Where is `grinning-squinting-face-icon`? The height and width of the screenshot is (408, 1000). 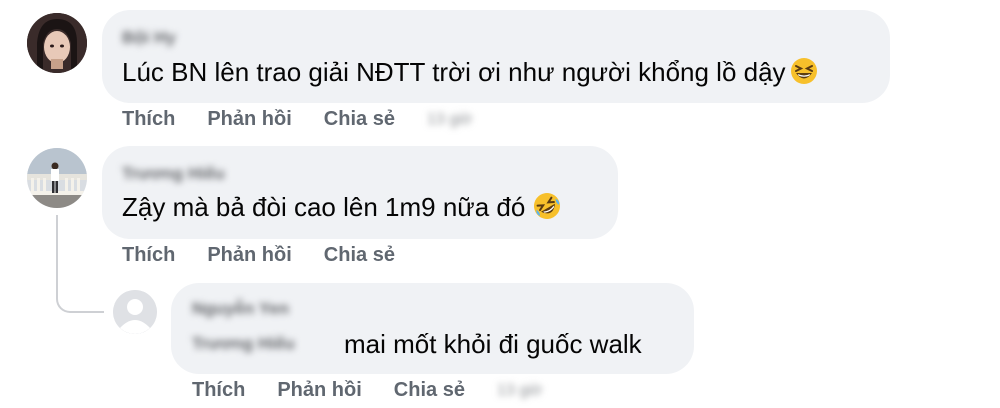 grinning-squinting-face-icon is located at coordinates (804, 74).